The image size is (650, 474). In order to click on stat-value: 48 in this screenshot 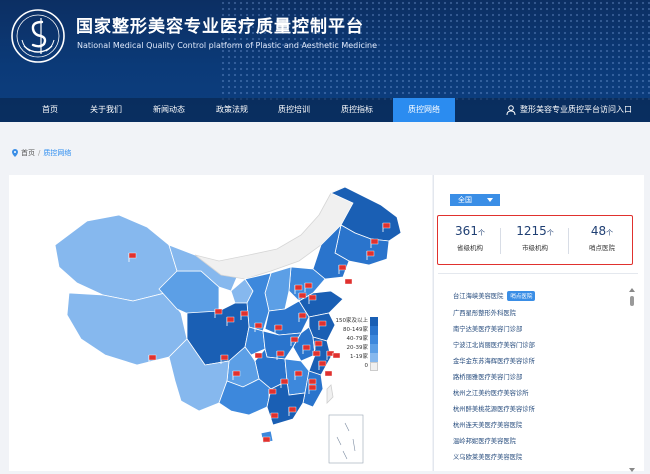, I will do `click(598, 231)`.